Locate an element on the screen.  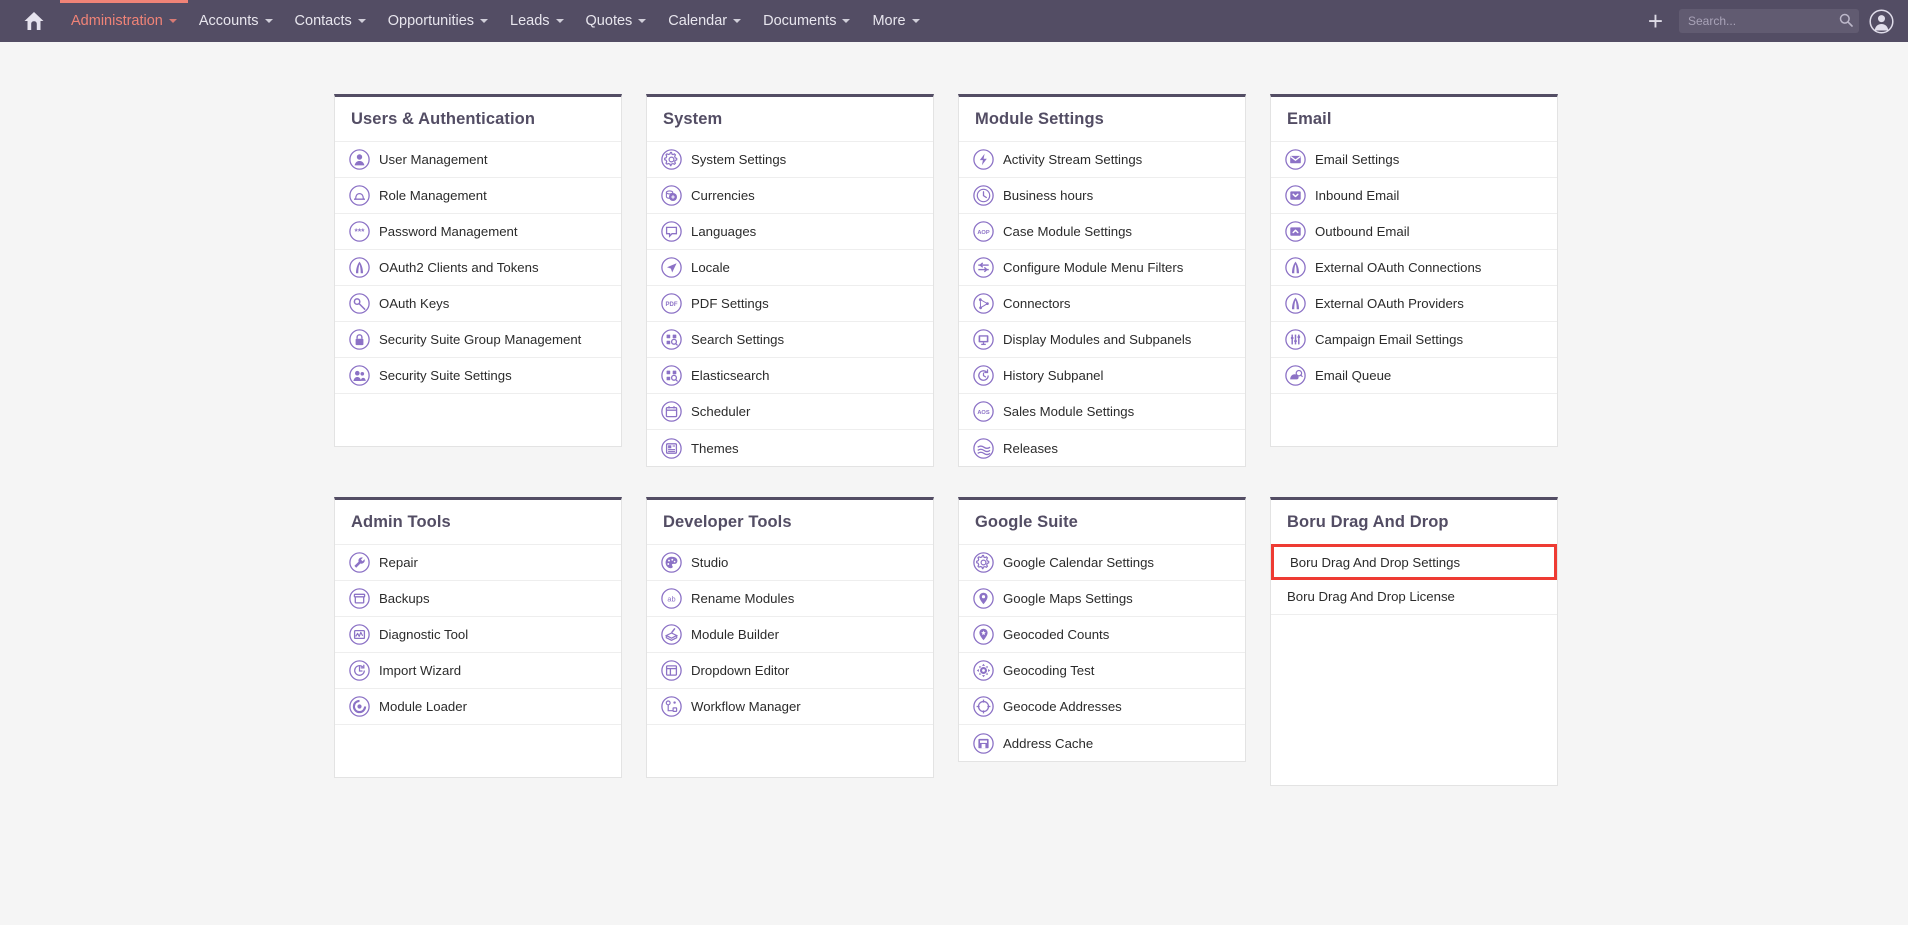
admin-link-geocode-addresses: Geocode Addresses is located at coordinates (1102, 707).